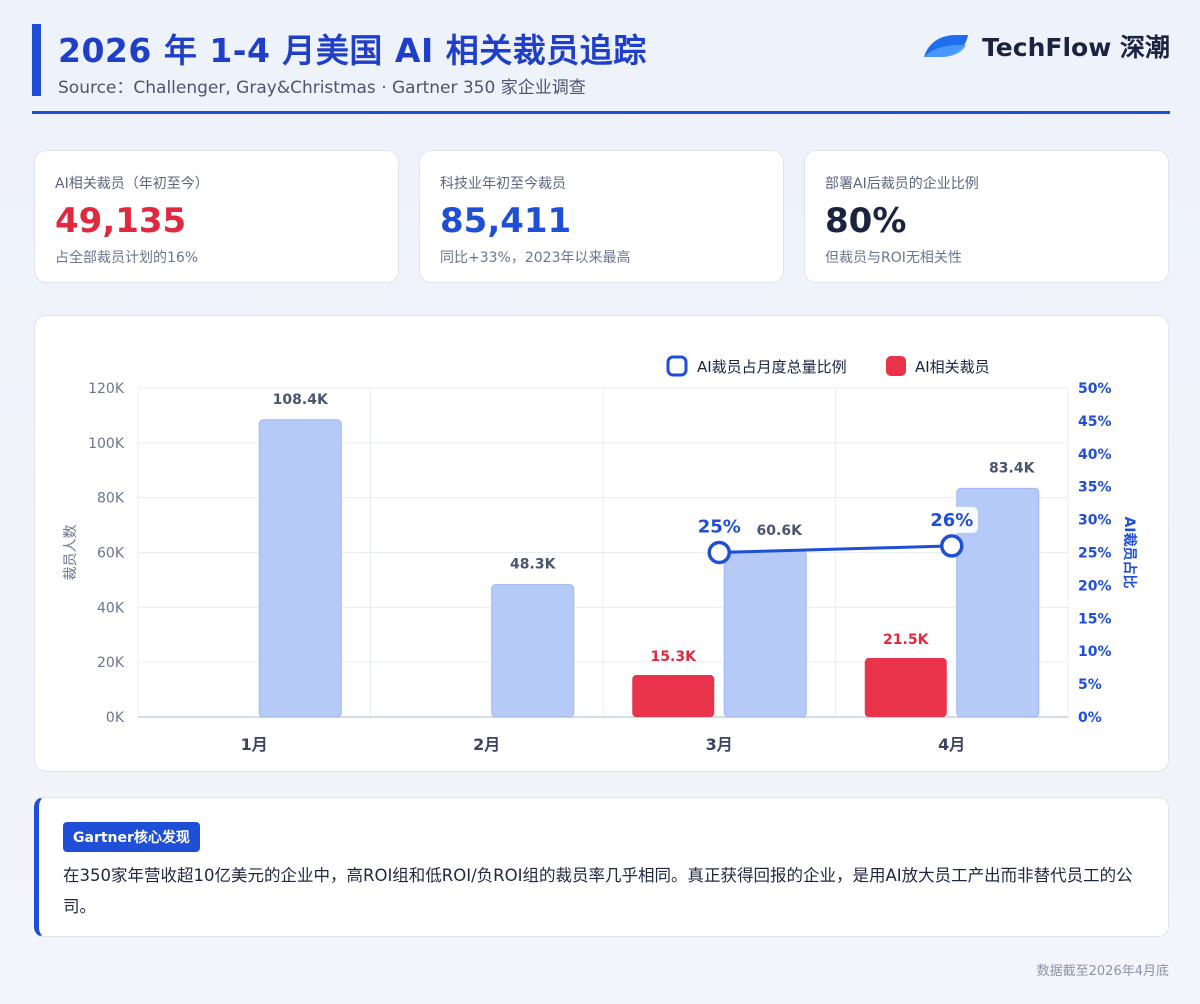  I want to click on data-label: 21.5K, so click(906, 640).